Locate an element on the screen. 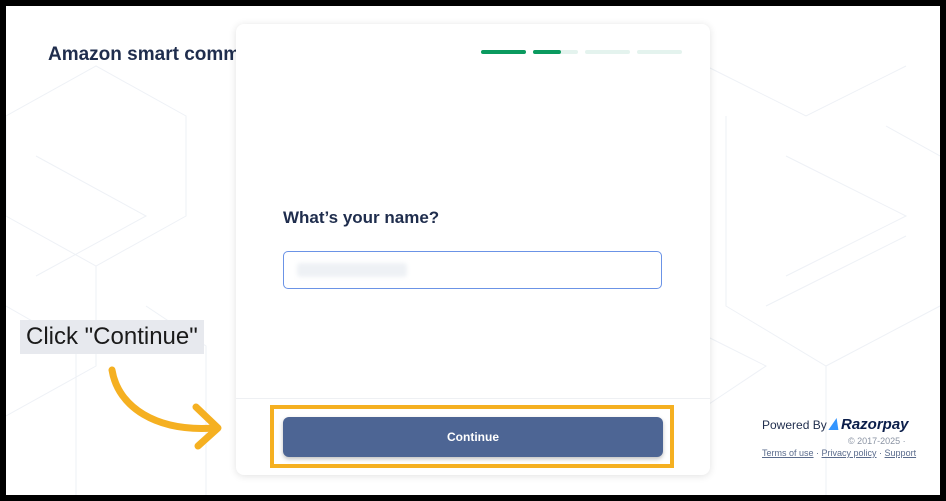 Image resolution: width=946 pixels, height=501 pixels. progress-indicator is located at coordinates (581, 52).